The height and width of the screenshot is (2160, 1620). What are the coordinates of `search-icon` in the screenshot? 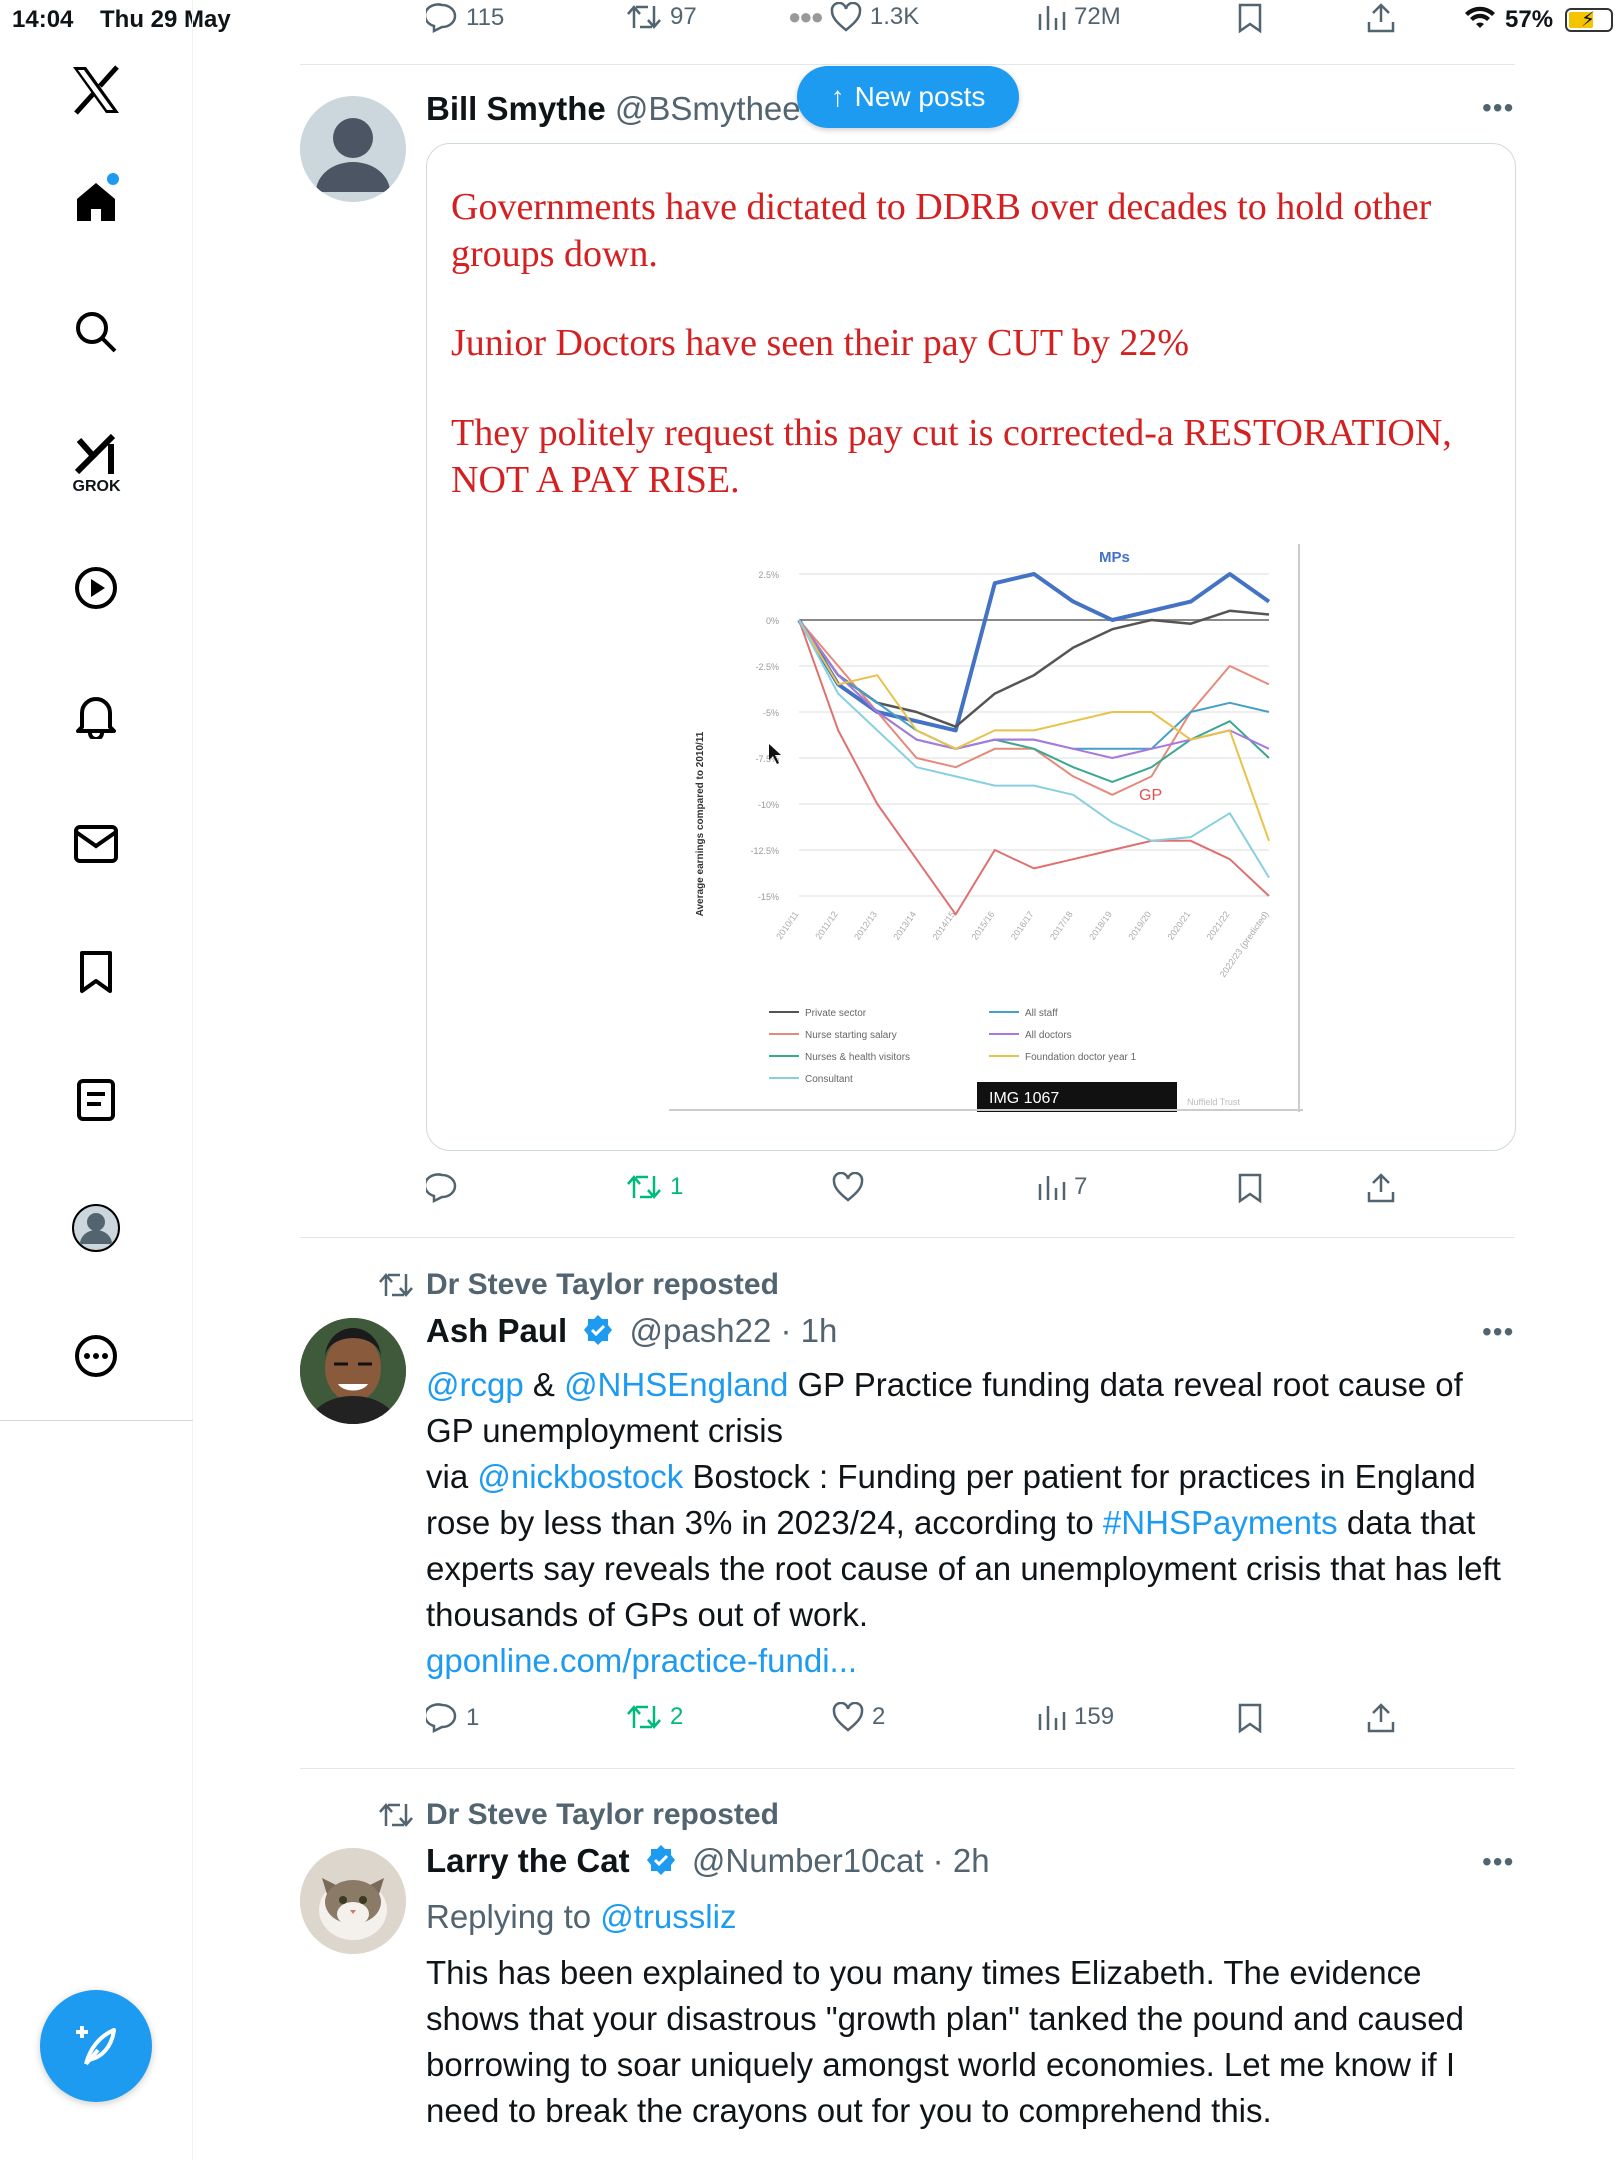 It's located at (96, 332).